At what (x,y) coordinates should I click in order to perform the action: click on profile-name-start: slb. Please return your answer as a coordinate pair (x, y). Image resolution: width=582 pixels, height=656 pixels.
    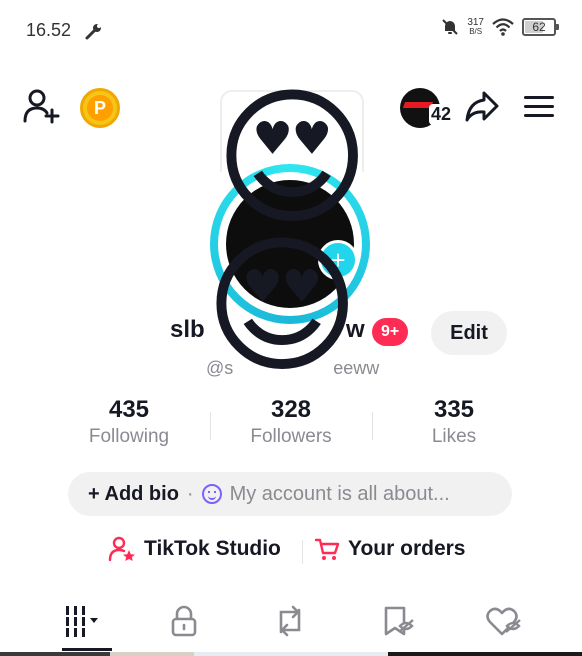
    Looking at the image, I should click on (187, 329).